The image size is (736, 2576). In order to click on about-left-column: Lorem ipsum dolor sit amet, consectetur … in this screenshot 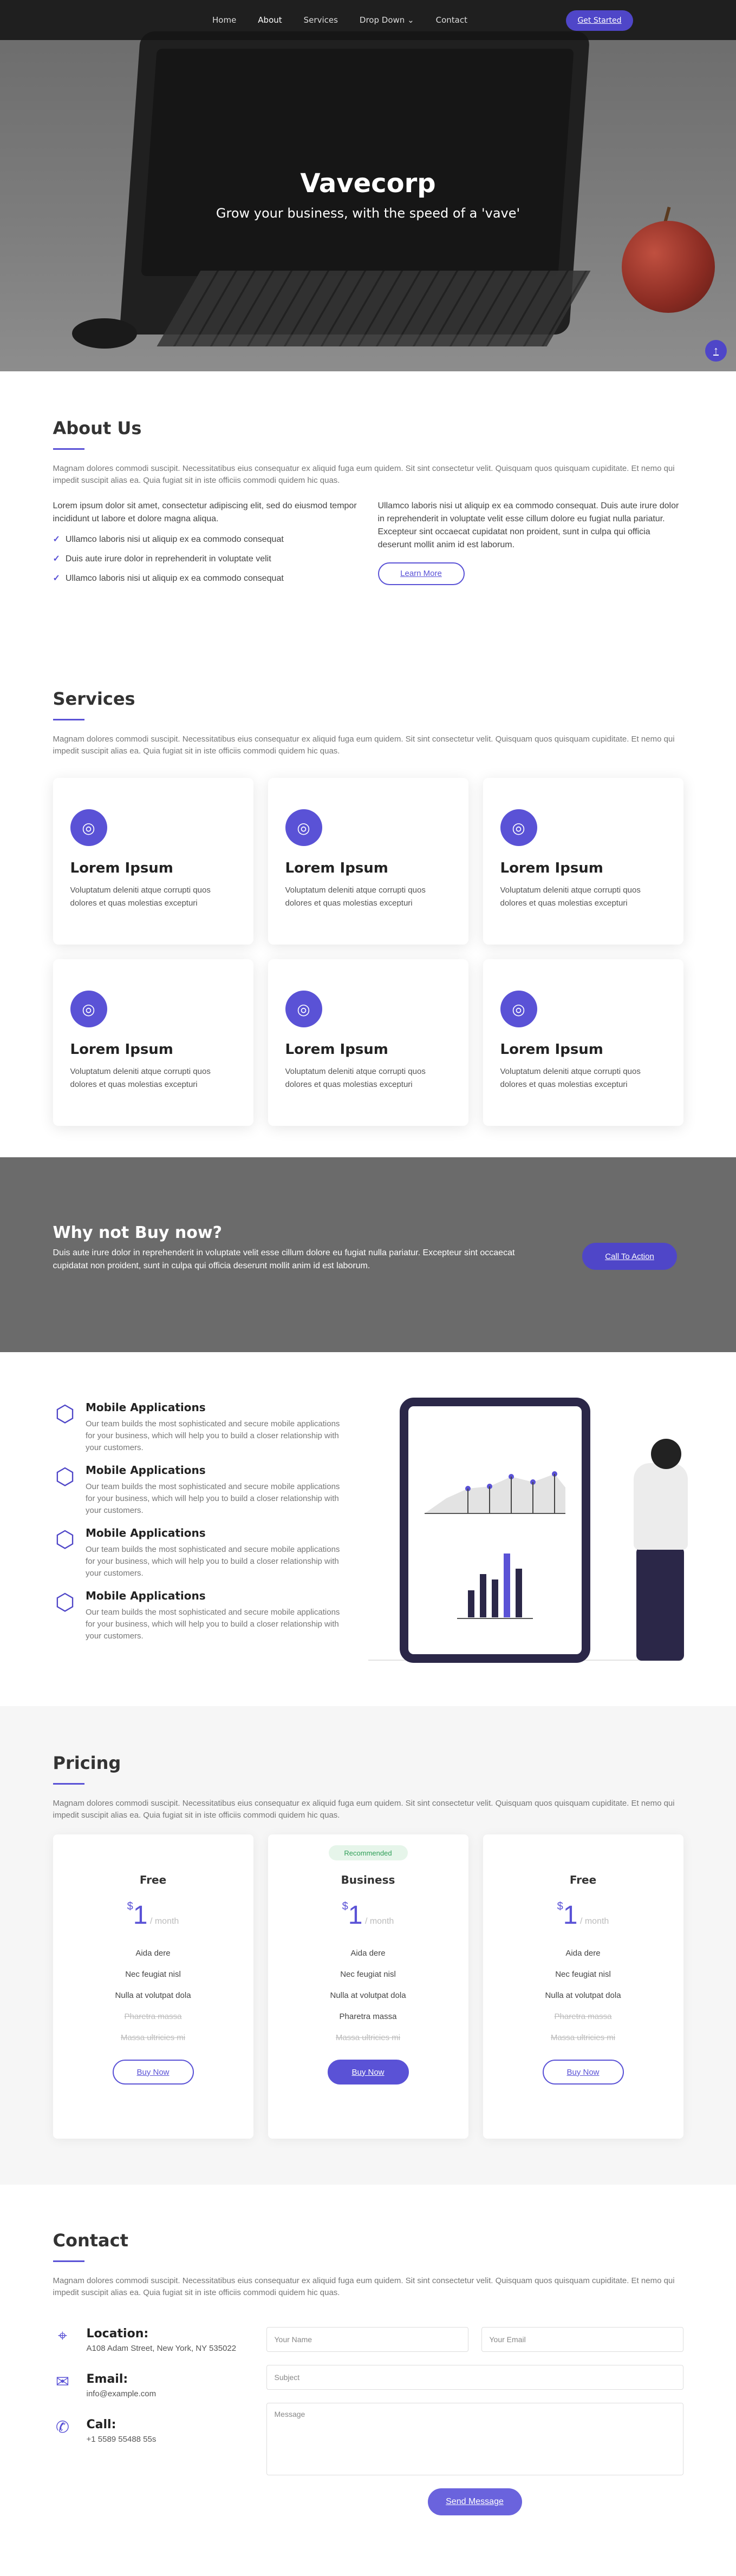, I will do `click(206, 546)`.